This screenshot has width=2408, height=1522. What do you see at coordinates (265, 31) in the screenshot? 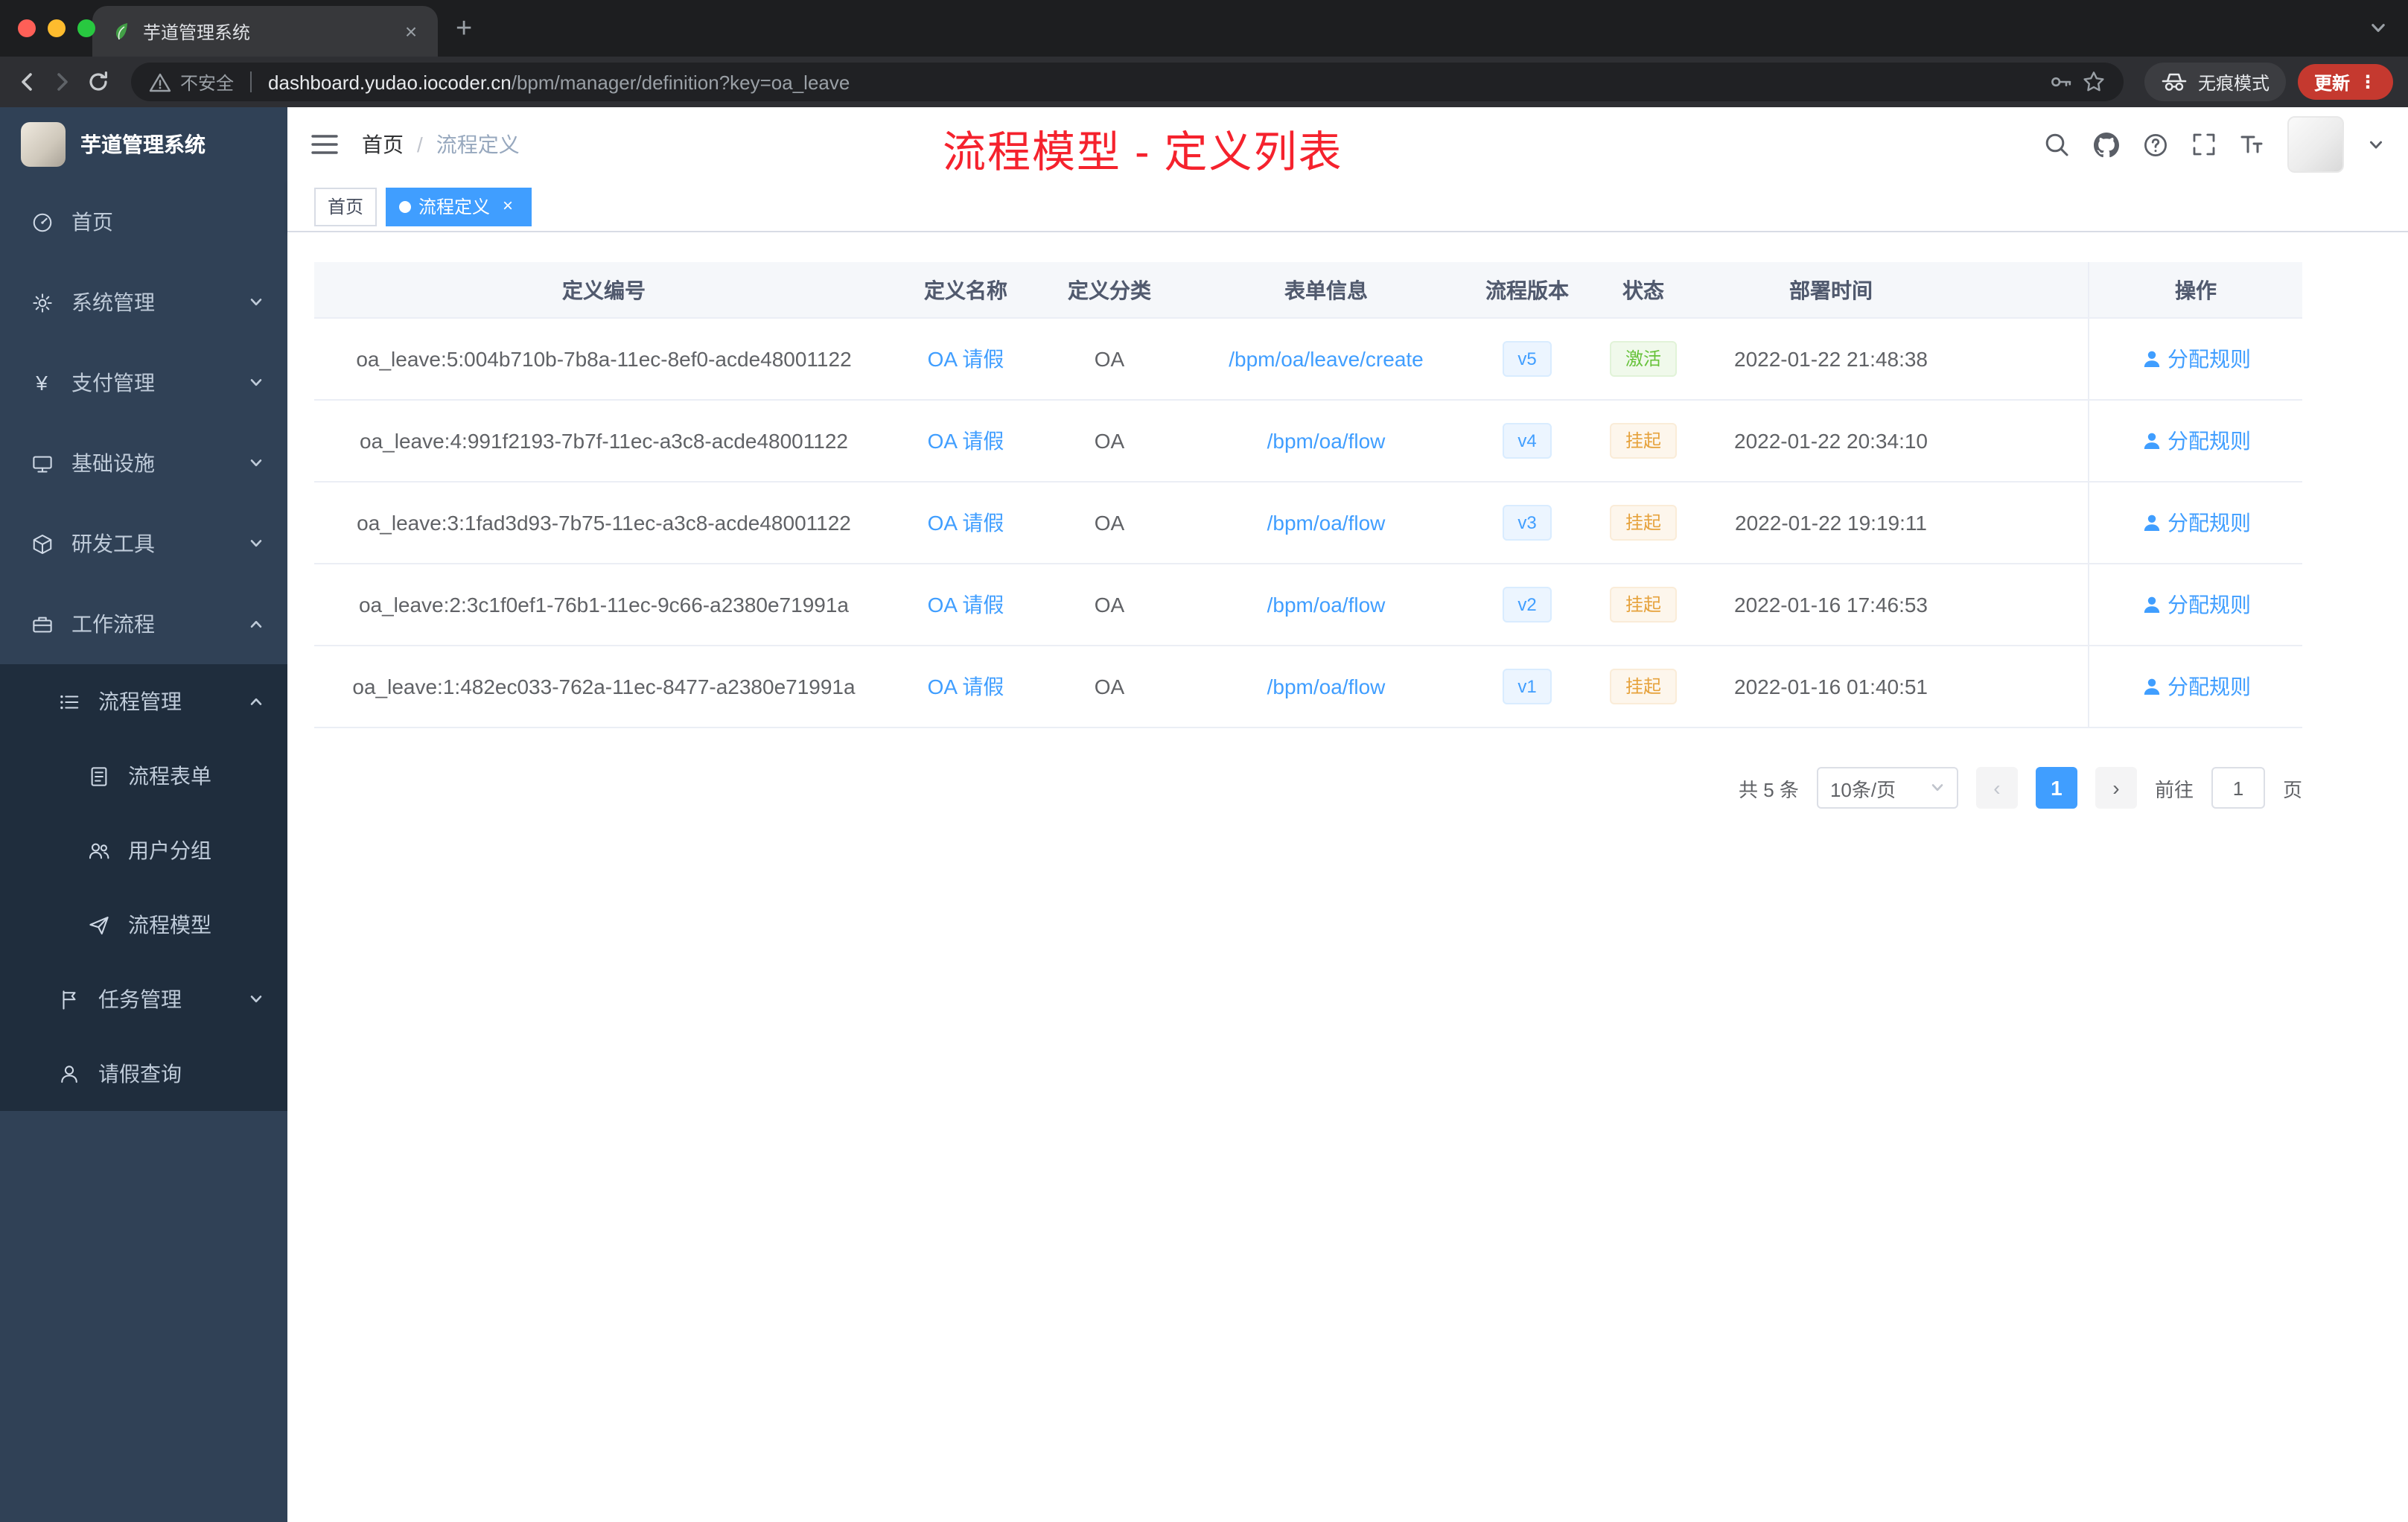
I see `browser-tab: 芋道管理系统 ×` at bounding box center [265, 31].